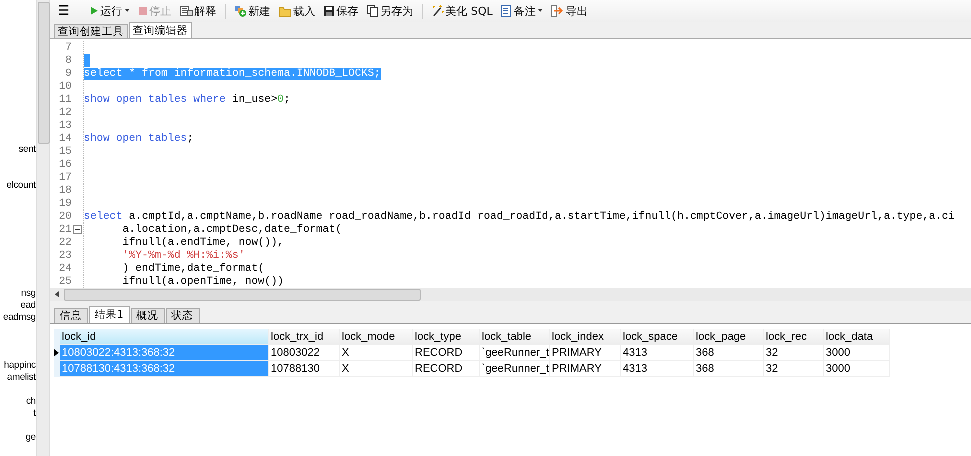 The width and height of the screenshot is (971, 456). I want to click on line-number: 14, so click(65, 138).